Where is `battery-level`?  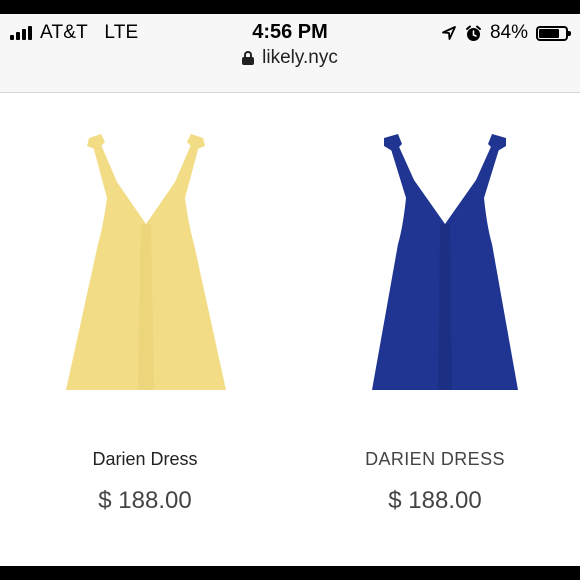
battery-level is located at coordinates (549, 33).